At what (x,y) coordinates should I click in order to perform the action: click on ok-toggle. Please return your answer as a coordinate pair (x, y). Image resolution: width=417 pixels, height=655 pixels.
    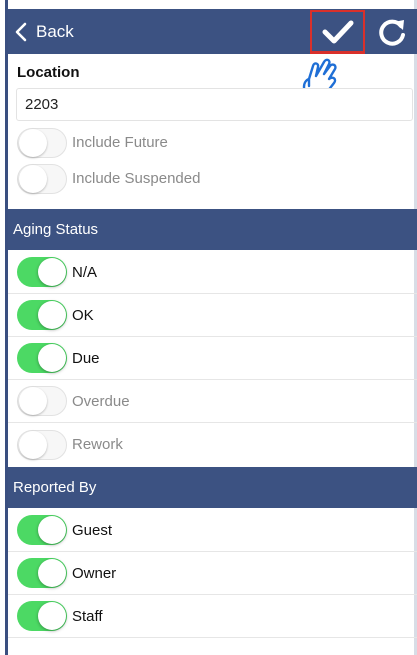
    Looking at the image, I should click on (42, 315).